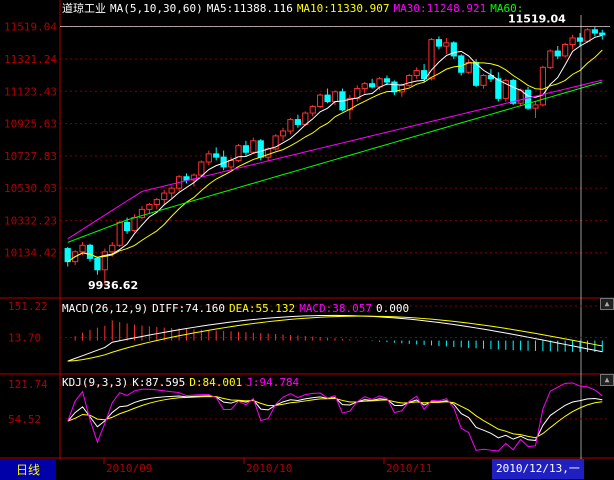  I want to click on ma5-value: MA5:11388.116, so click(249, 8).